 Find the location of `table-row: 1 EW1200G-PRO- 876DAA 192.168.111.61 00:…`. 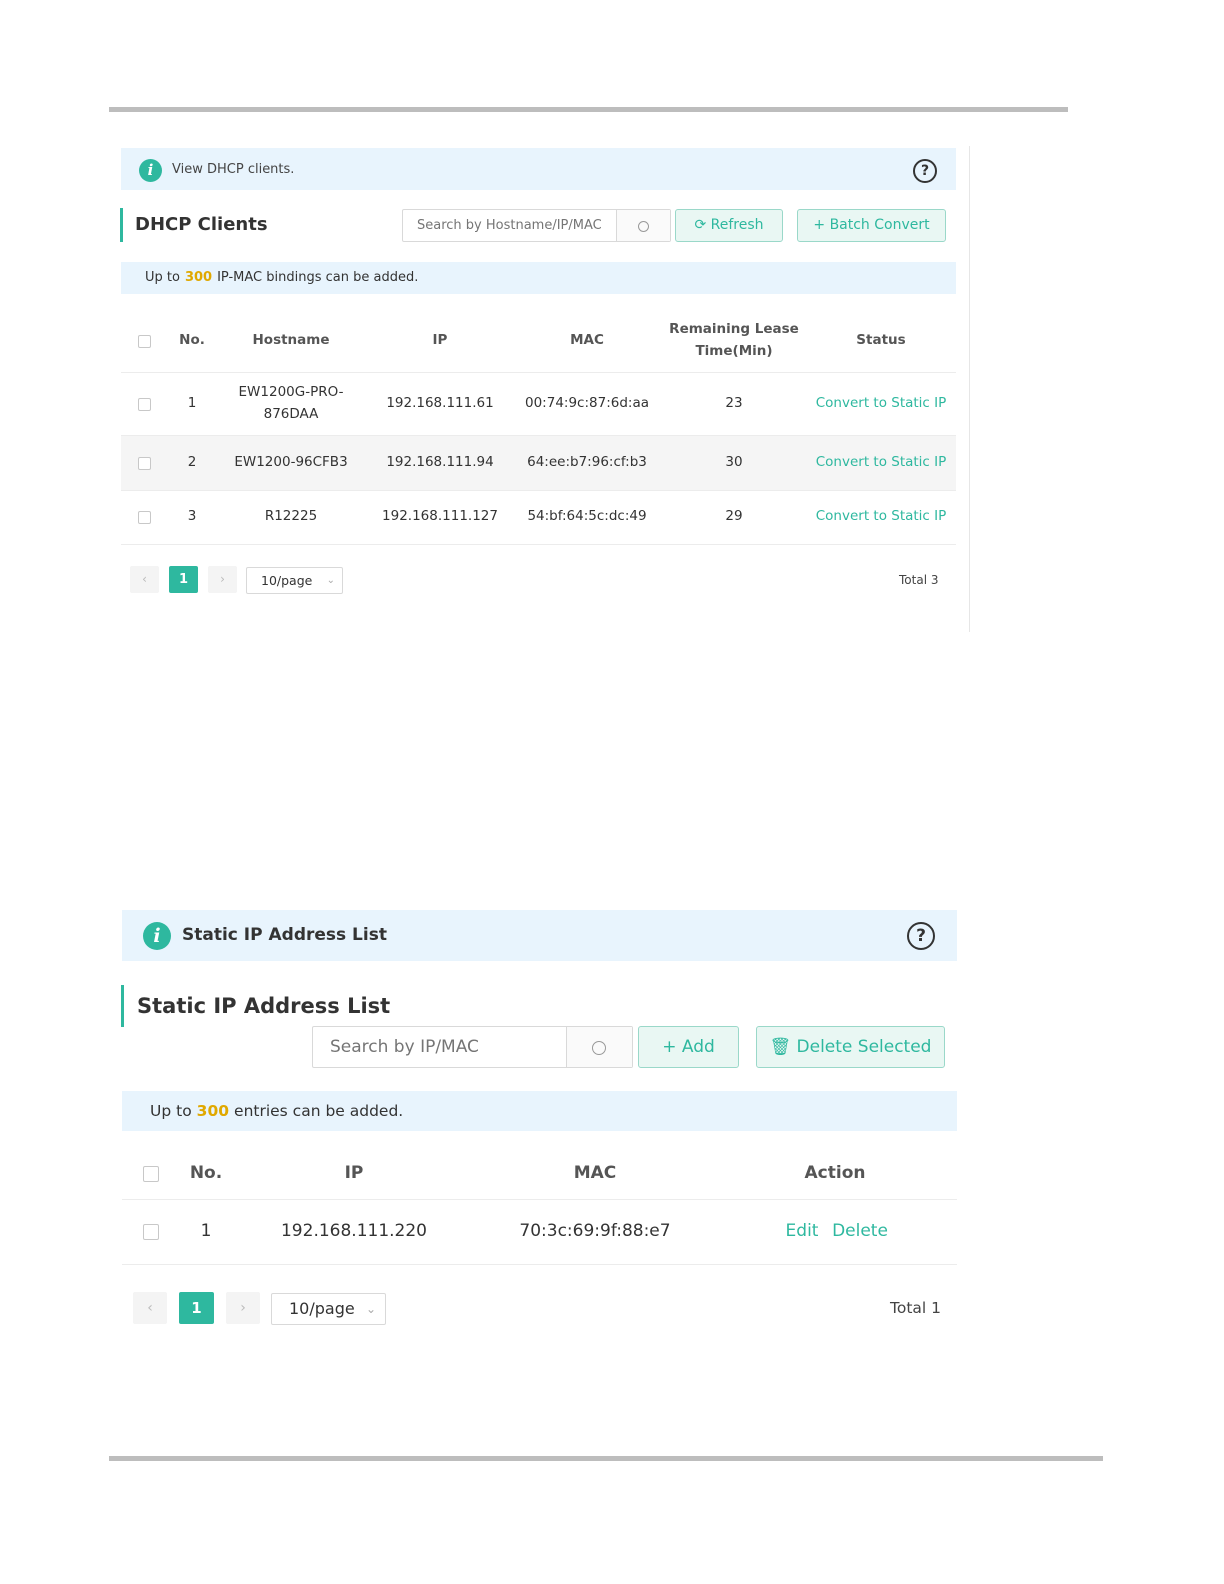

table-row: 1 EW1200G-PRO- 876DAA 192.168.111.61 00:… is located at coordinates (538, 404).